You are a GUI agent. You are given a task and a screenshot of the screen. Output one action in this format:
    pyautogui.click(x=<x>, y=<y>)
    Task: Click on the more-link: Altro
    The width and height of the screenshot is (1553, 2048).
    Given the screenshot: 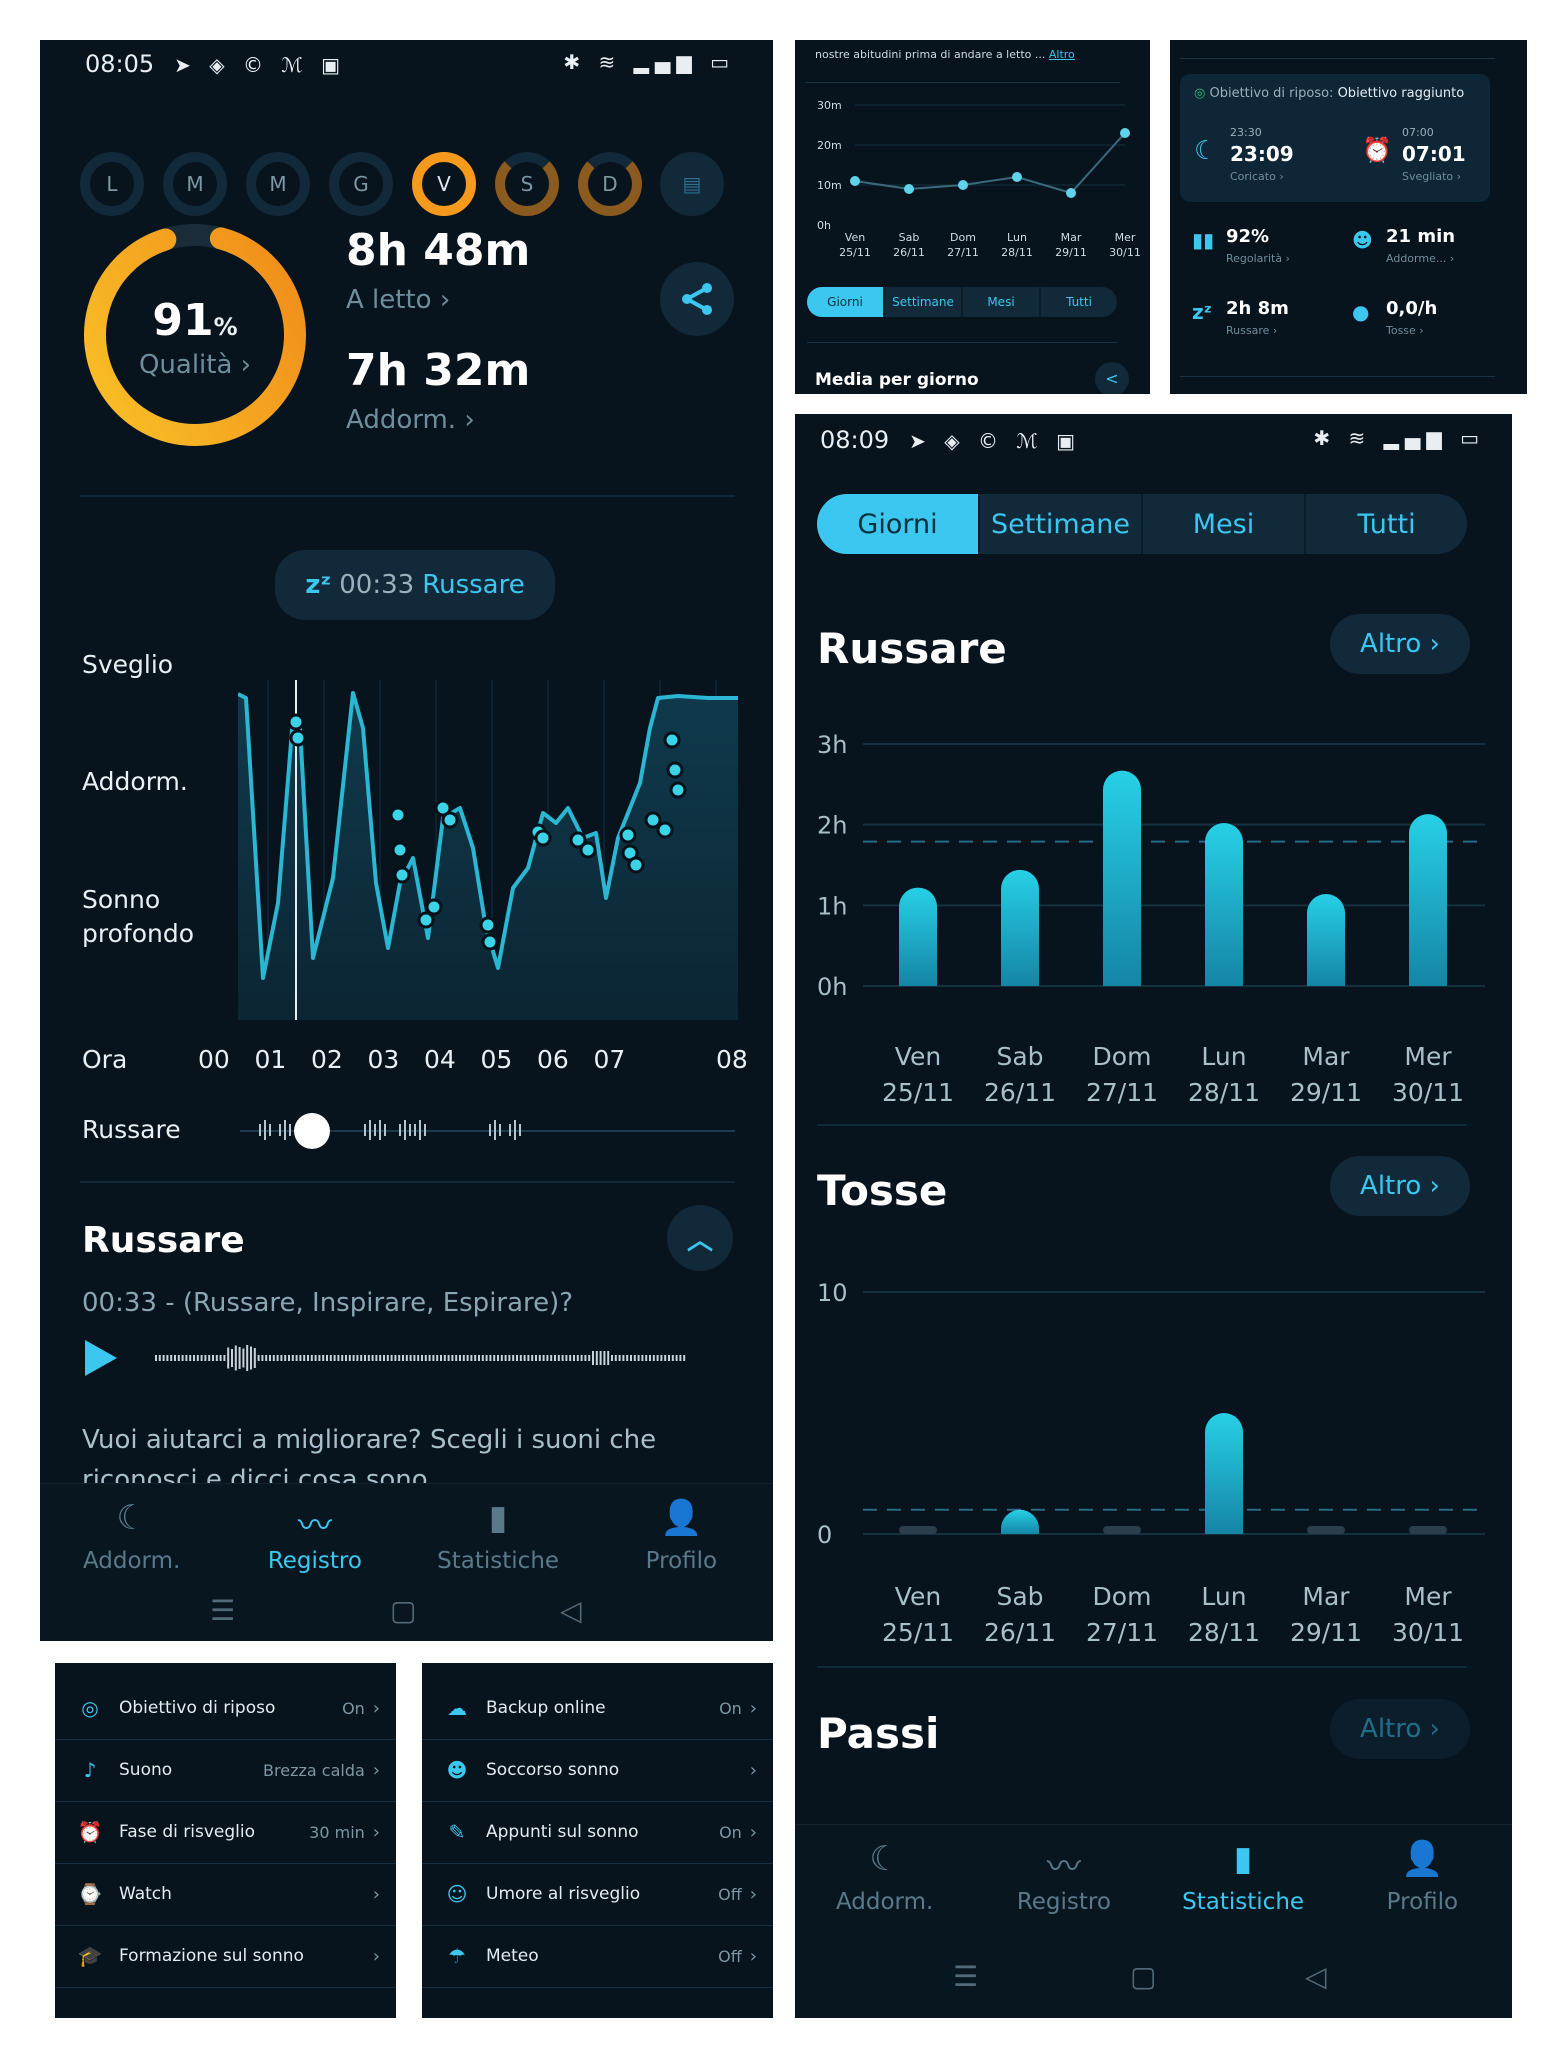 What is the action you would take?
    pyautogui.click(x=1062, y=54)
    